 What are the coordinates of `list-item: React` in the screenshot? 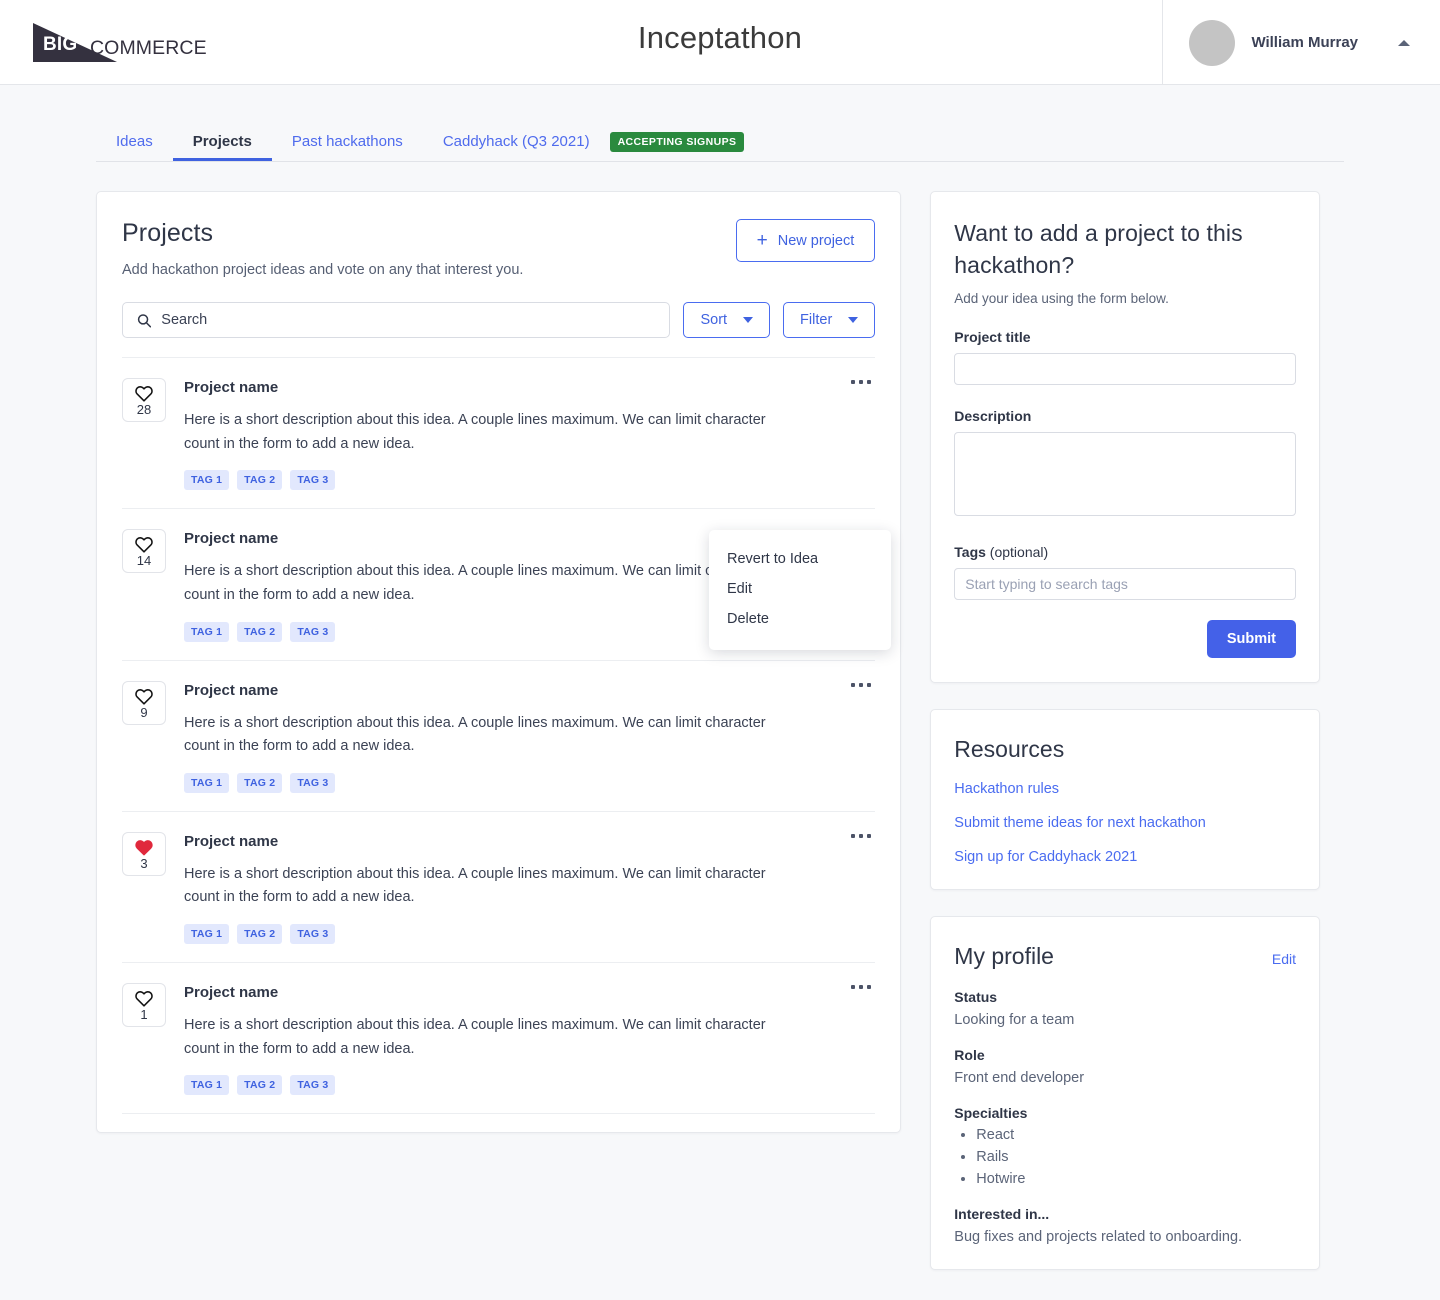 It's located at (1136, 1135).